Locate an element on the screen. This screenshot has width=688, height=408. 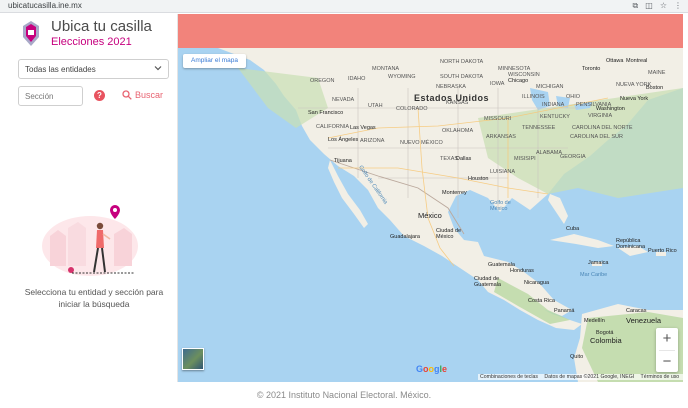
sea-label: Golfo de México is located at coordinates (500, 206).